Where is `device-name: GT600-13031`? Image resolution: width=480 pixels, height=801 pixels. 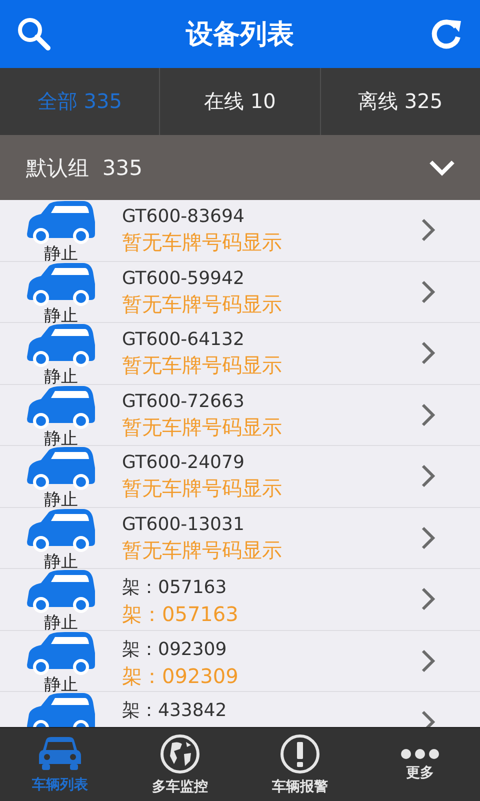 device-name: GT600-13031 is located at coordinates (184, 524).